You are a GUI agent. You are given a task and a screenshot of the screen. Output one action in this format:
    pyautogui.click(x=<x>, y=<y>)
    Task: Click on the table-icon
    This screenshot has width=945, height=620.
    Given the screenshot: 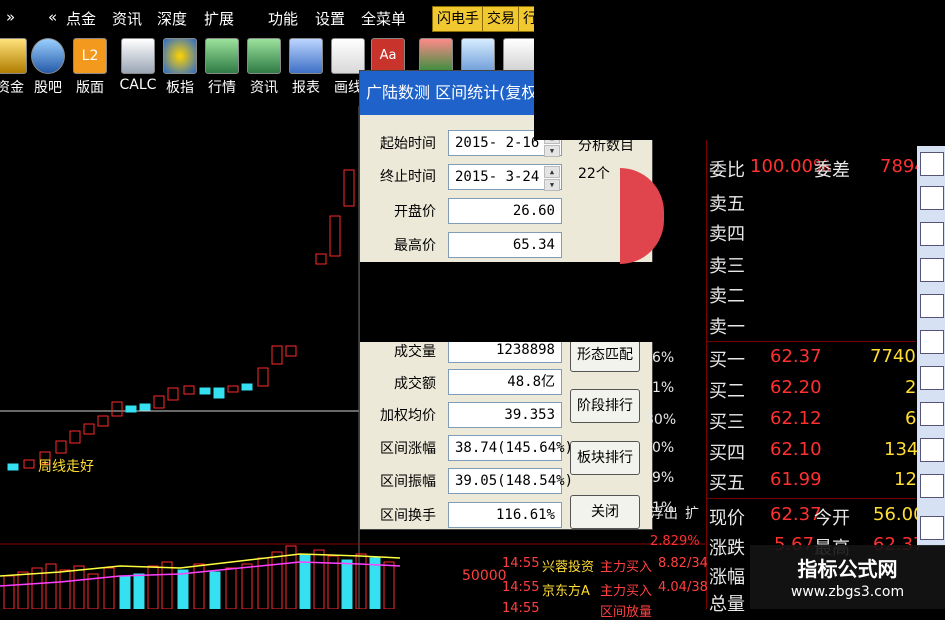 What is the action you would take?
    pyautogui.click(x=932, y=342)
    